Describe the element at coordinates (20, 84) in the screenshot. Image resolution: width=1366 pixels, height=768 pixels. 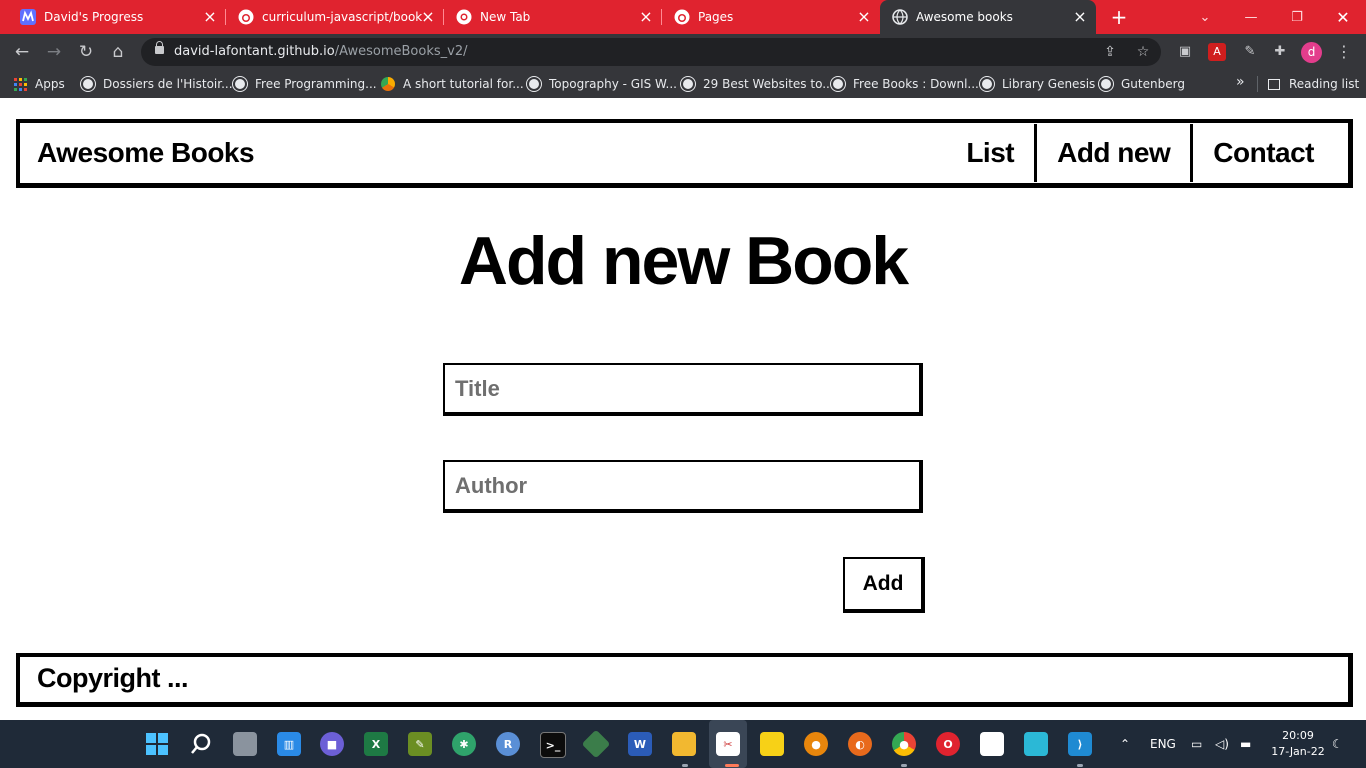
I see `apps-grid-icon` at that location.